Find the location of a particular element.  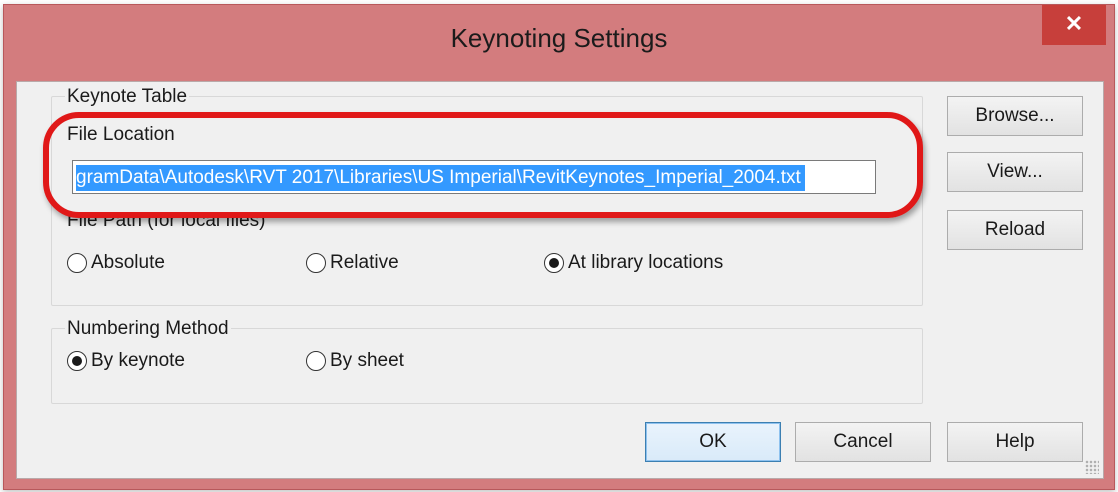

radio-by-sheet: By sheet is located at coordinates (355, 361).